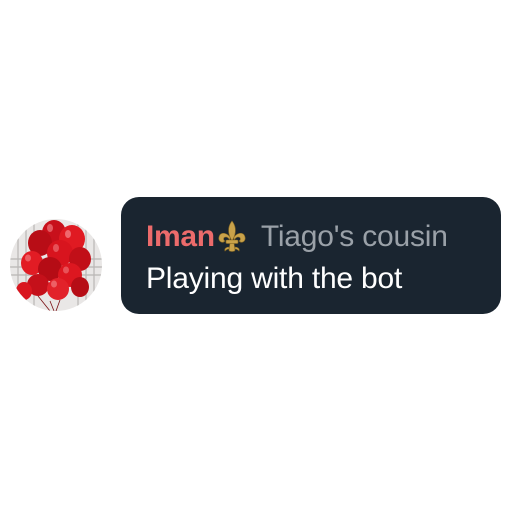 Image resolution: width=512 pixels, height=512 pixels. Describe the element at coordinates (180, 237) in the screenshot. I see `sender-name: Iman` at that location.